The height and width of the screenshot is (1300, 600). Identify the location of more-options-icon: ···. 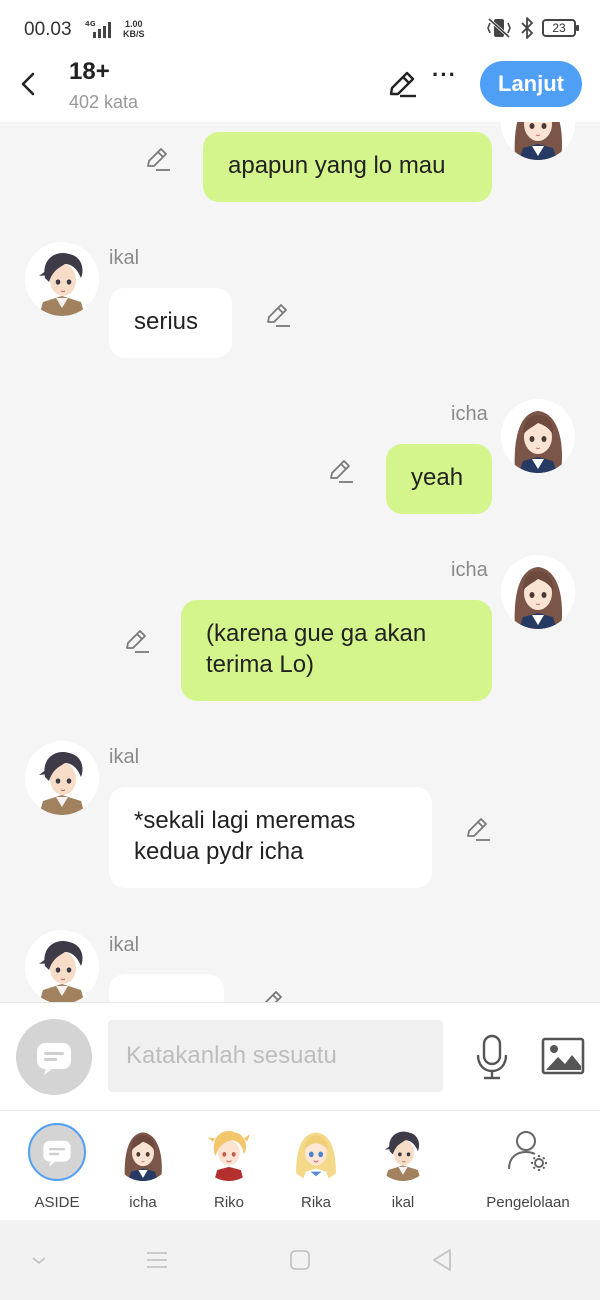
(447, 75).